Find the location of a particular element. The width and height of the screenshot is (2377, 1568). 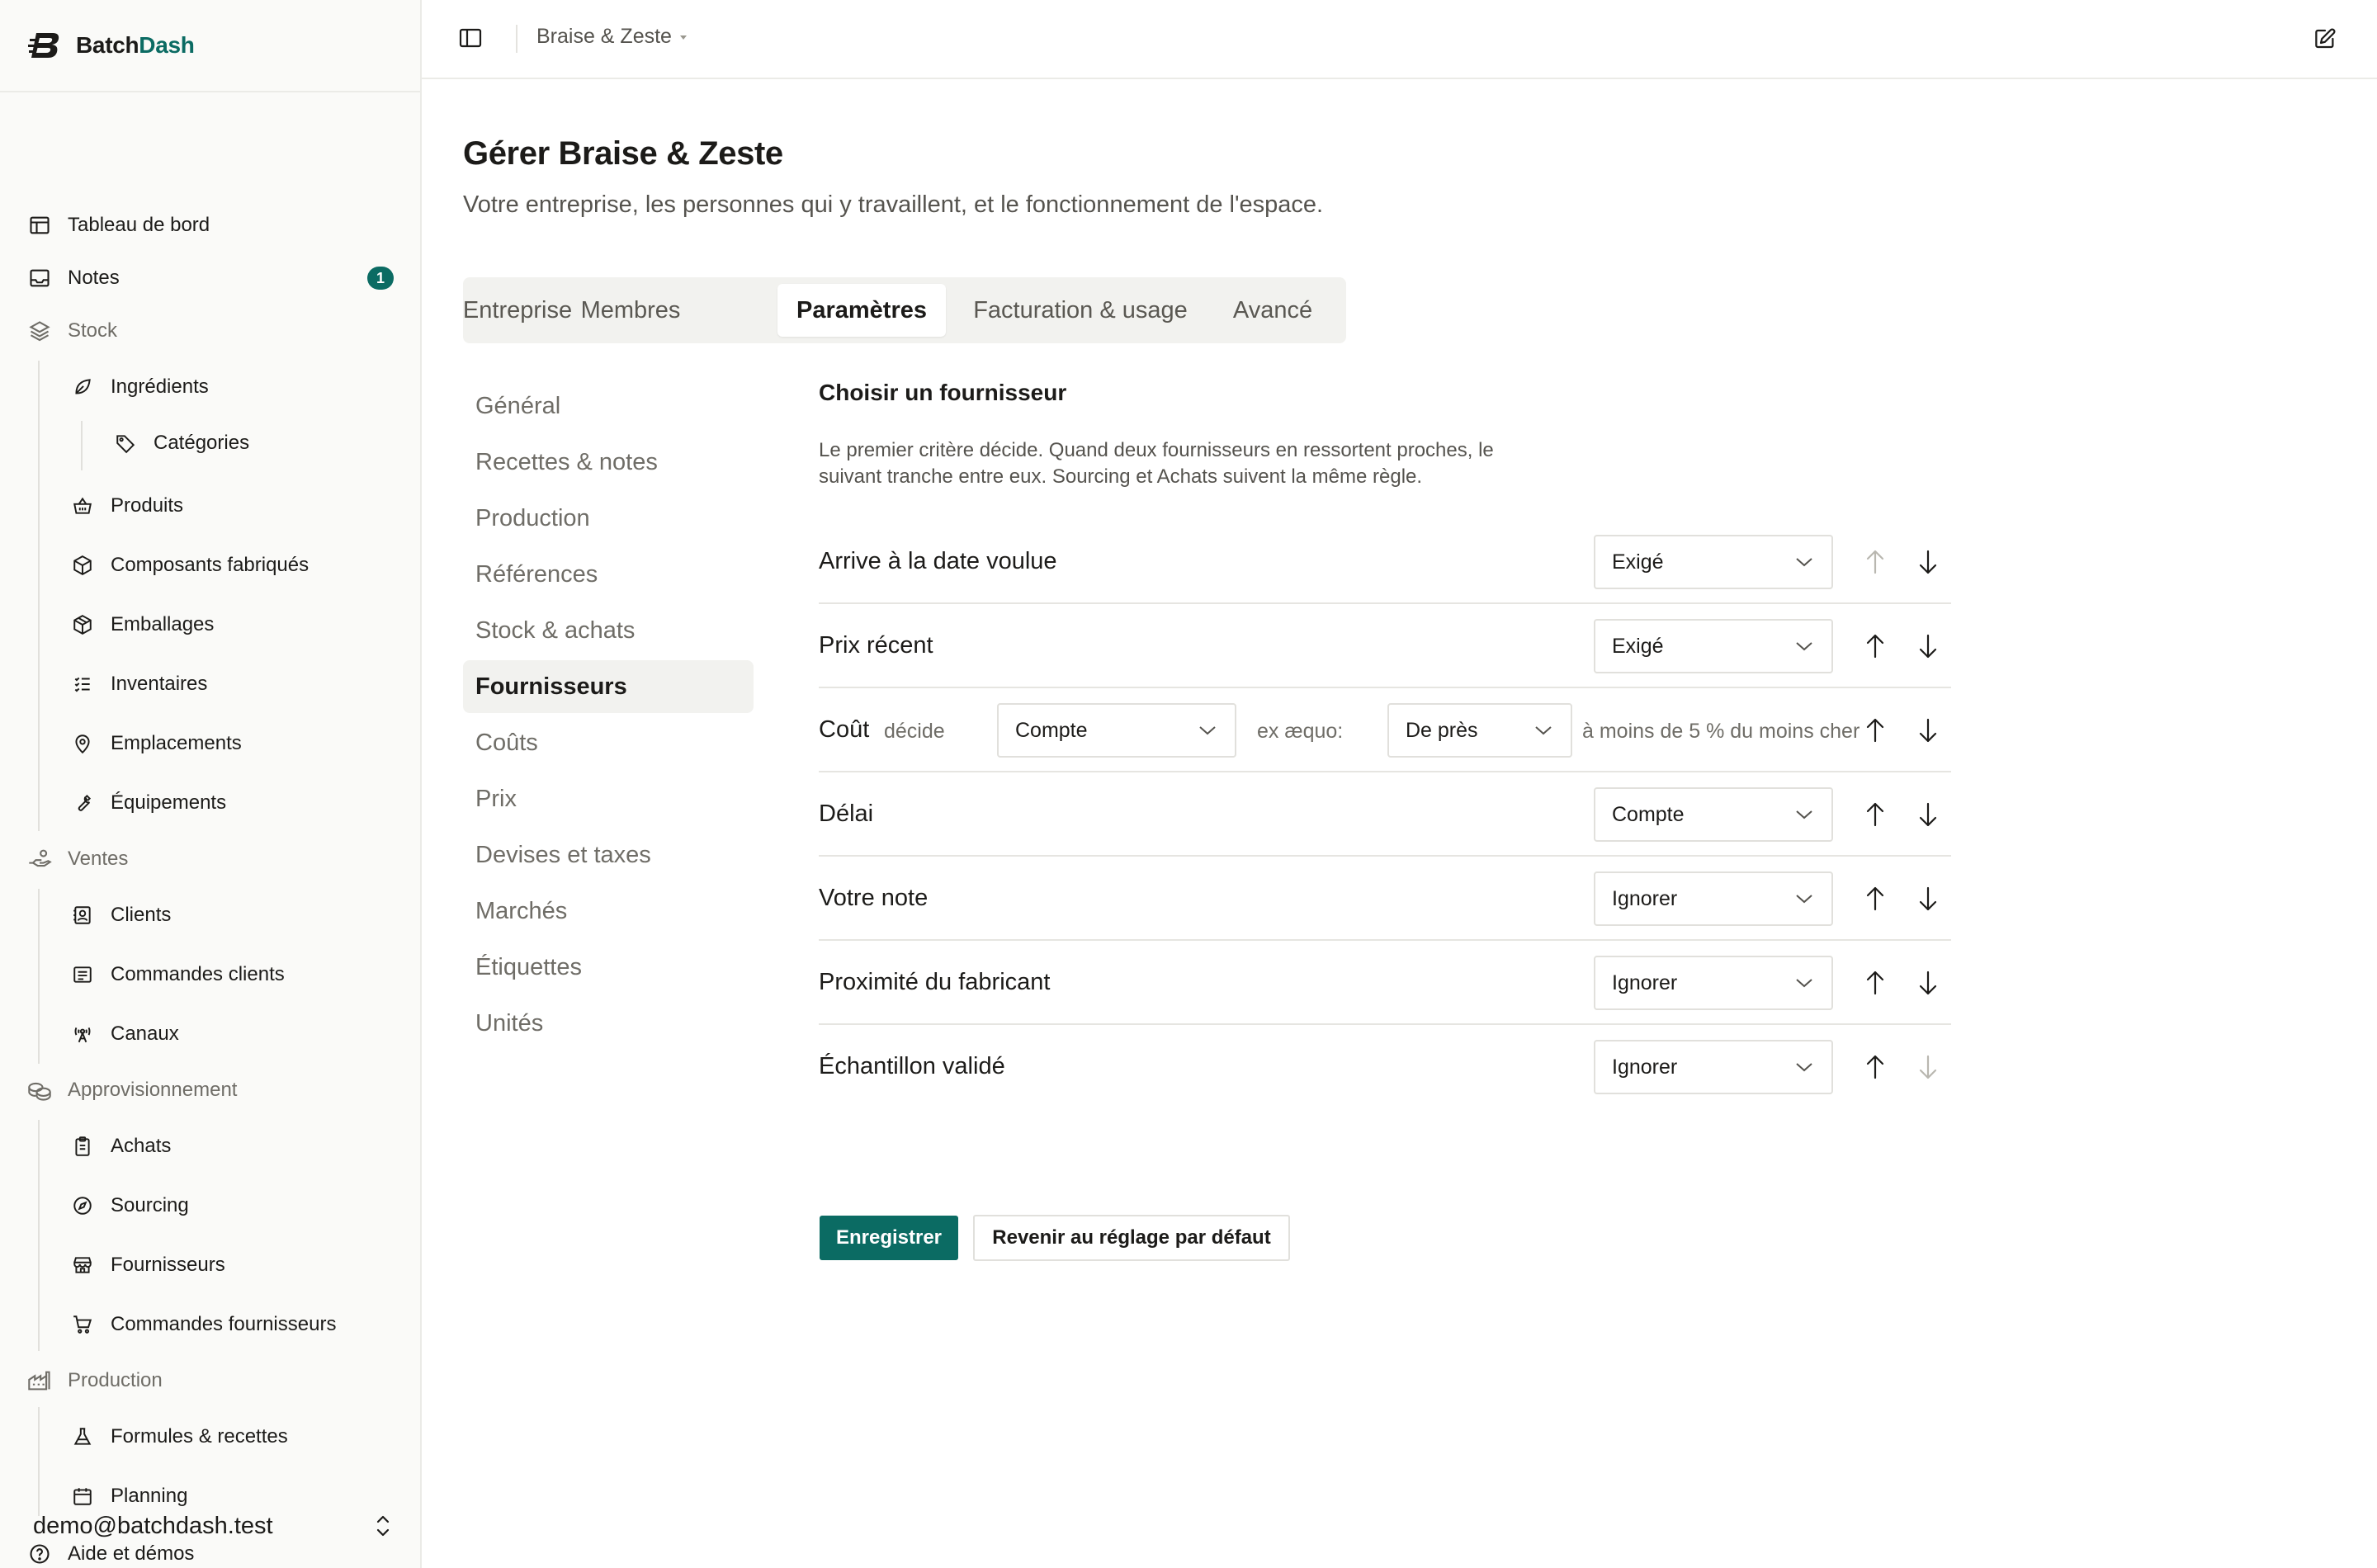

sidebar-item-label: Emballages is located at coordinates (163, 624).